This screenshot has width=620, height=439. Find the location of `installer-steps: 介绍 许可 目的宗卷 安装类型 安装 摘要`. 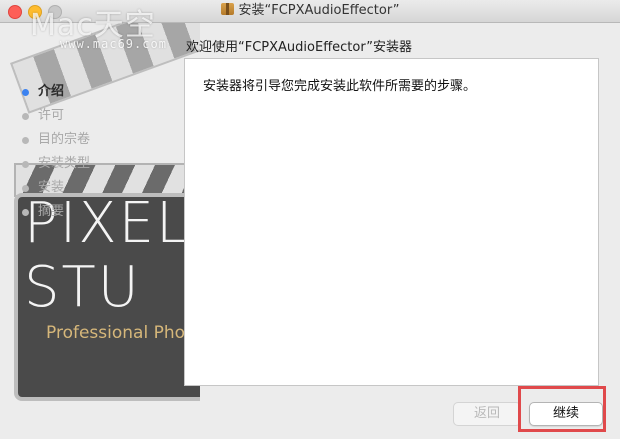

installer-steps: 介绍 许可 目的宗卷 安装类型 安装 摘要 is located at coordinates (56, 152).